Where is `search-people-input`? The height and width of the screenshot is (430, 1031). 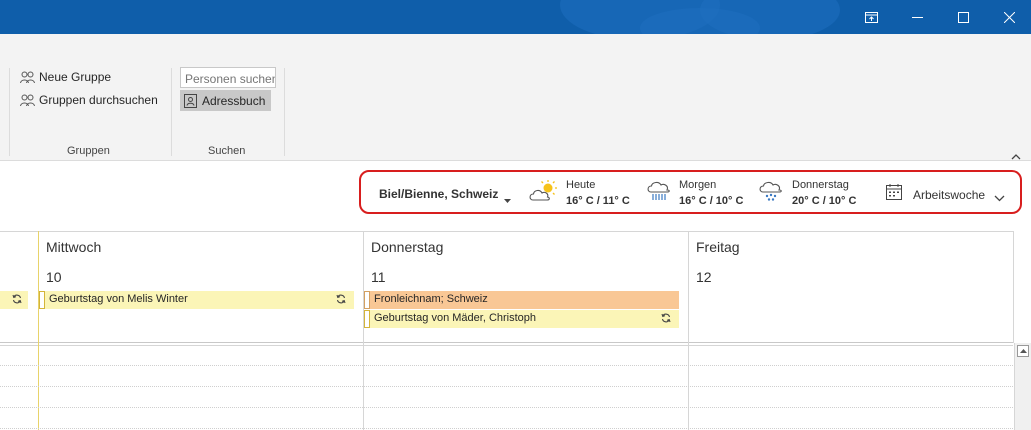 search-people-input is located at coordinates (228, 77).